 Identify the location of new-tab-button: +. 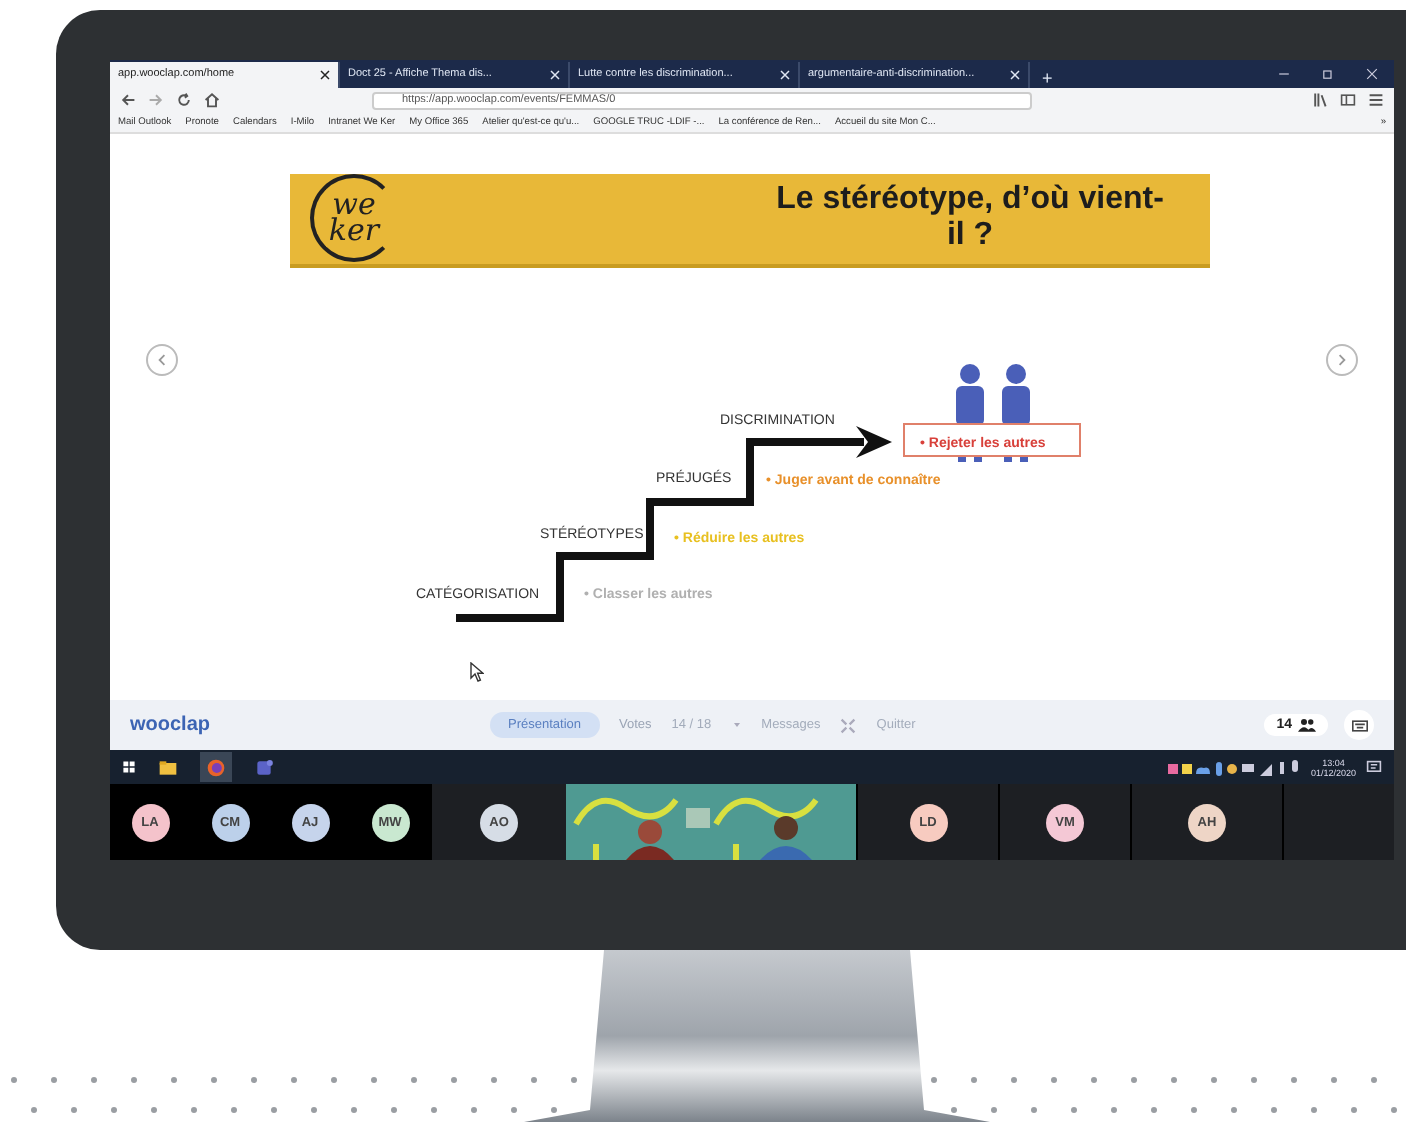
(1047, 77).